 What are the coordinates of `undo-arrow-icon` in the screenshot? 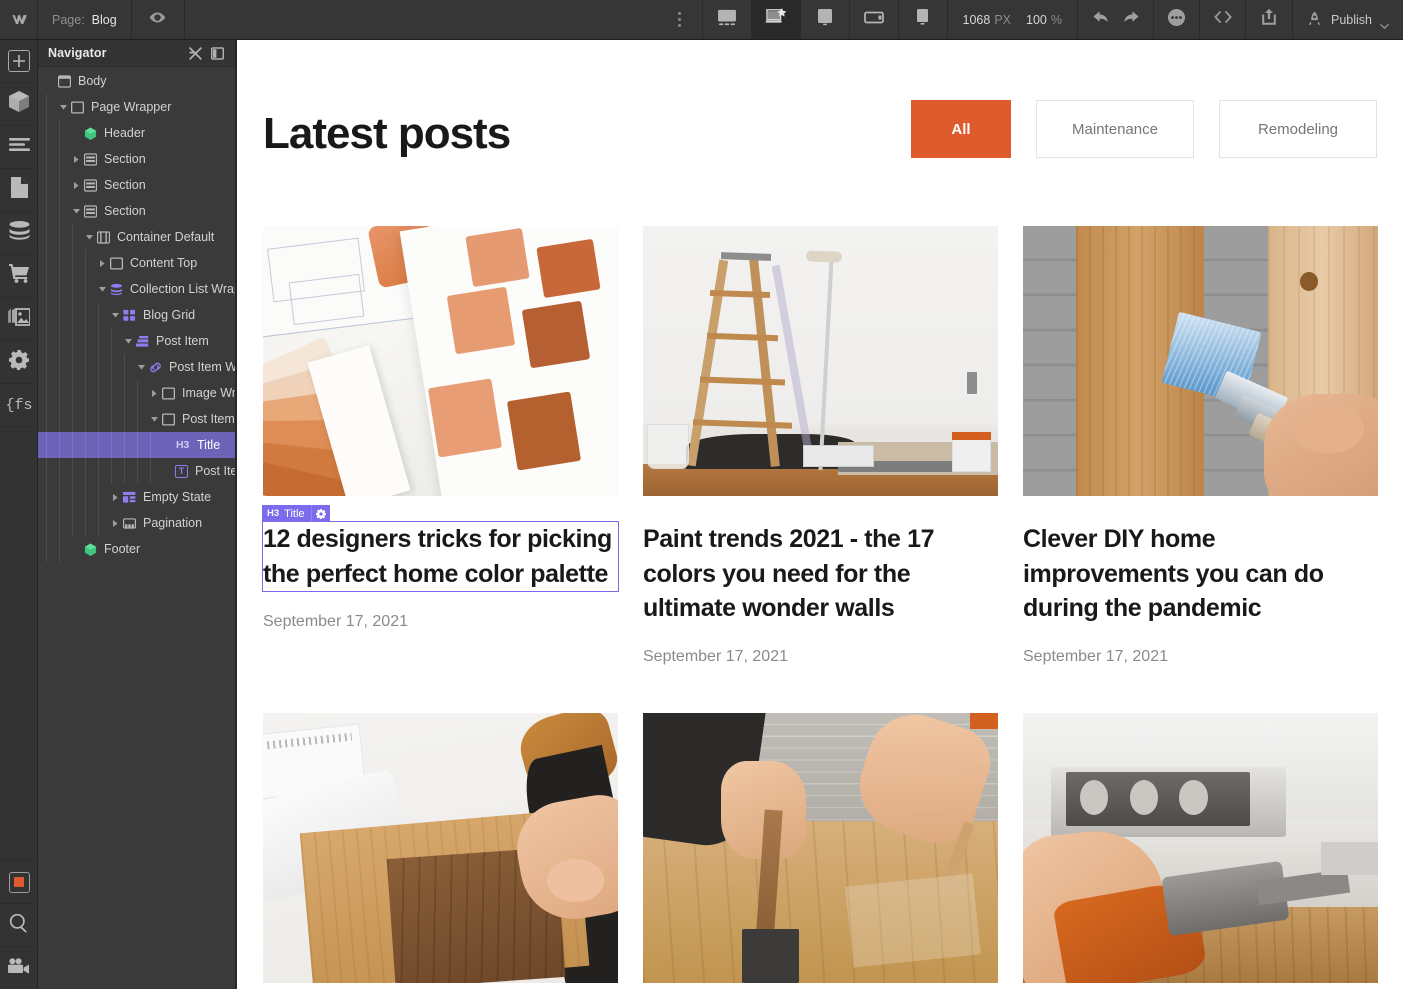 It's located at (1101, 19).